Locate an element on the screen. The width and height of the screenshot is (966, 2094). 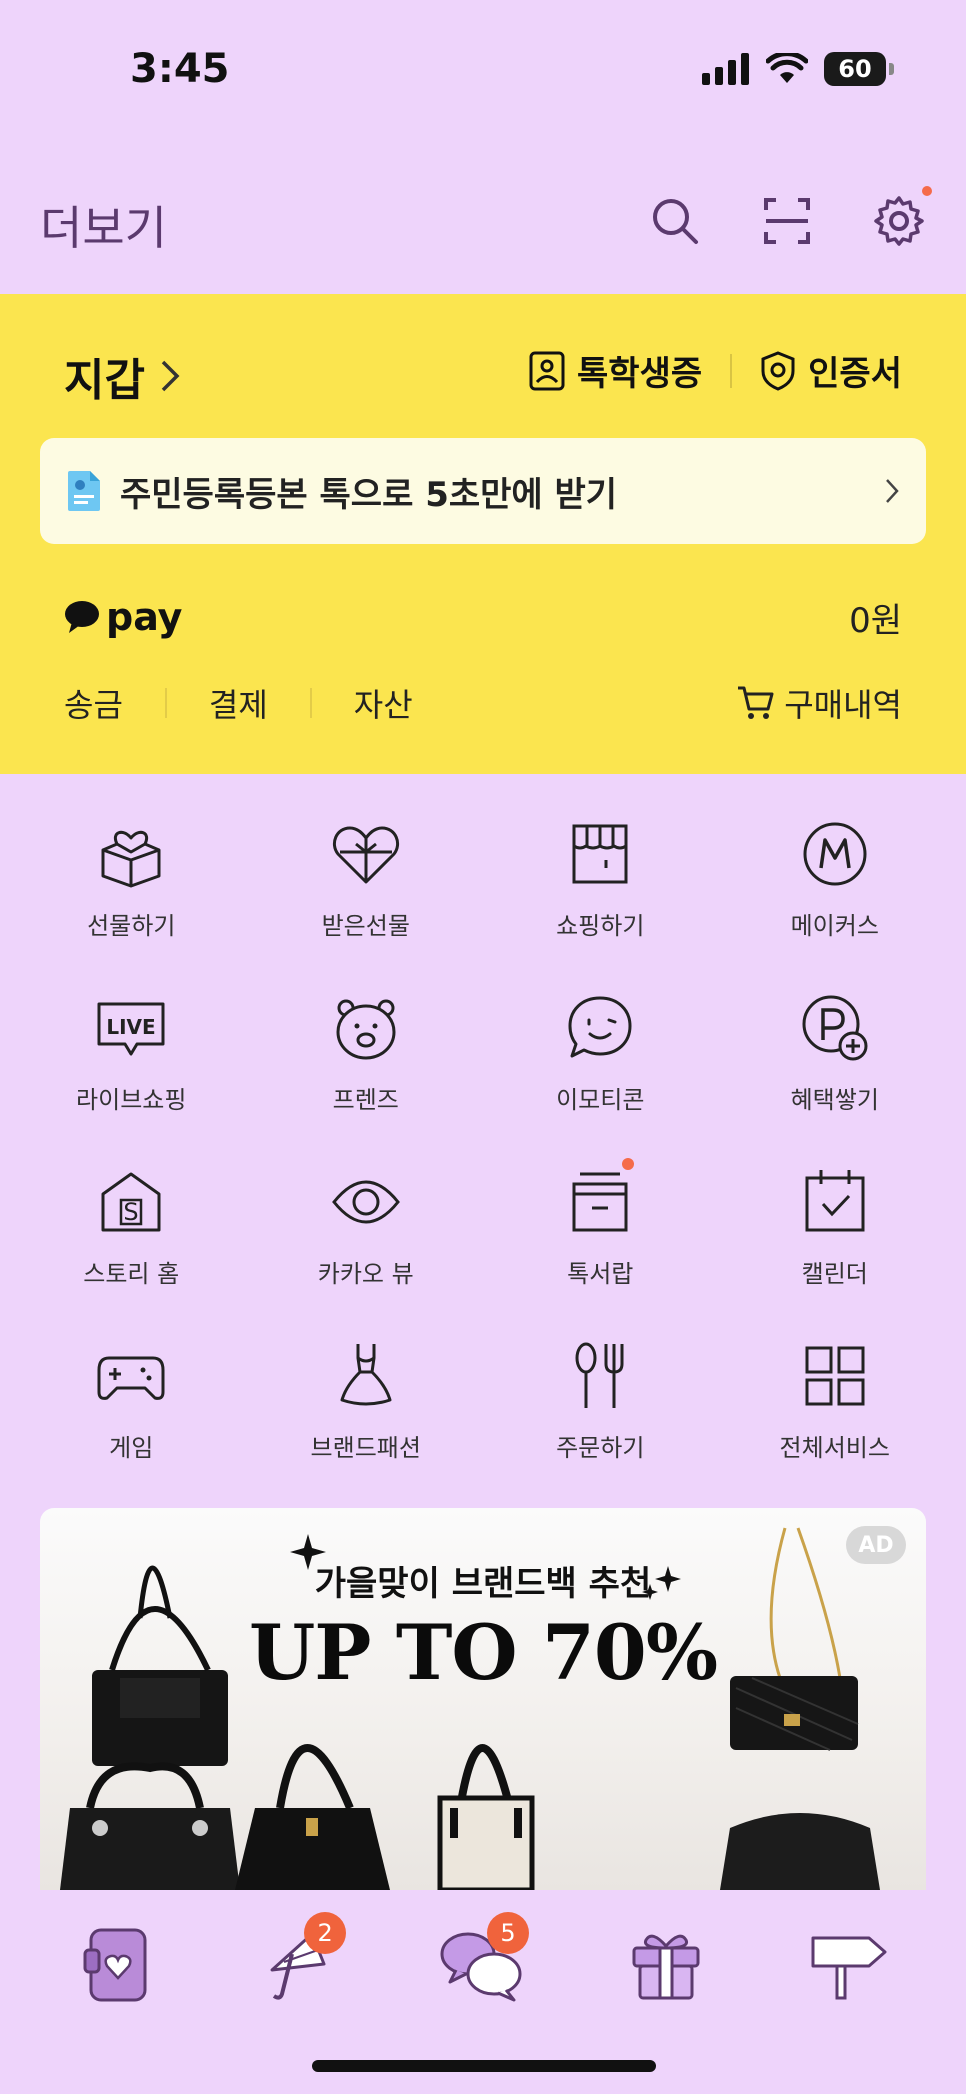
home-indicator is located at coordinates (484, 2066).